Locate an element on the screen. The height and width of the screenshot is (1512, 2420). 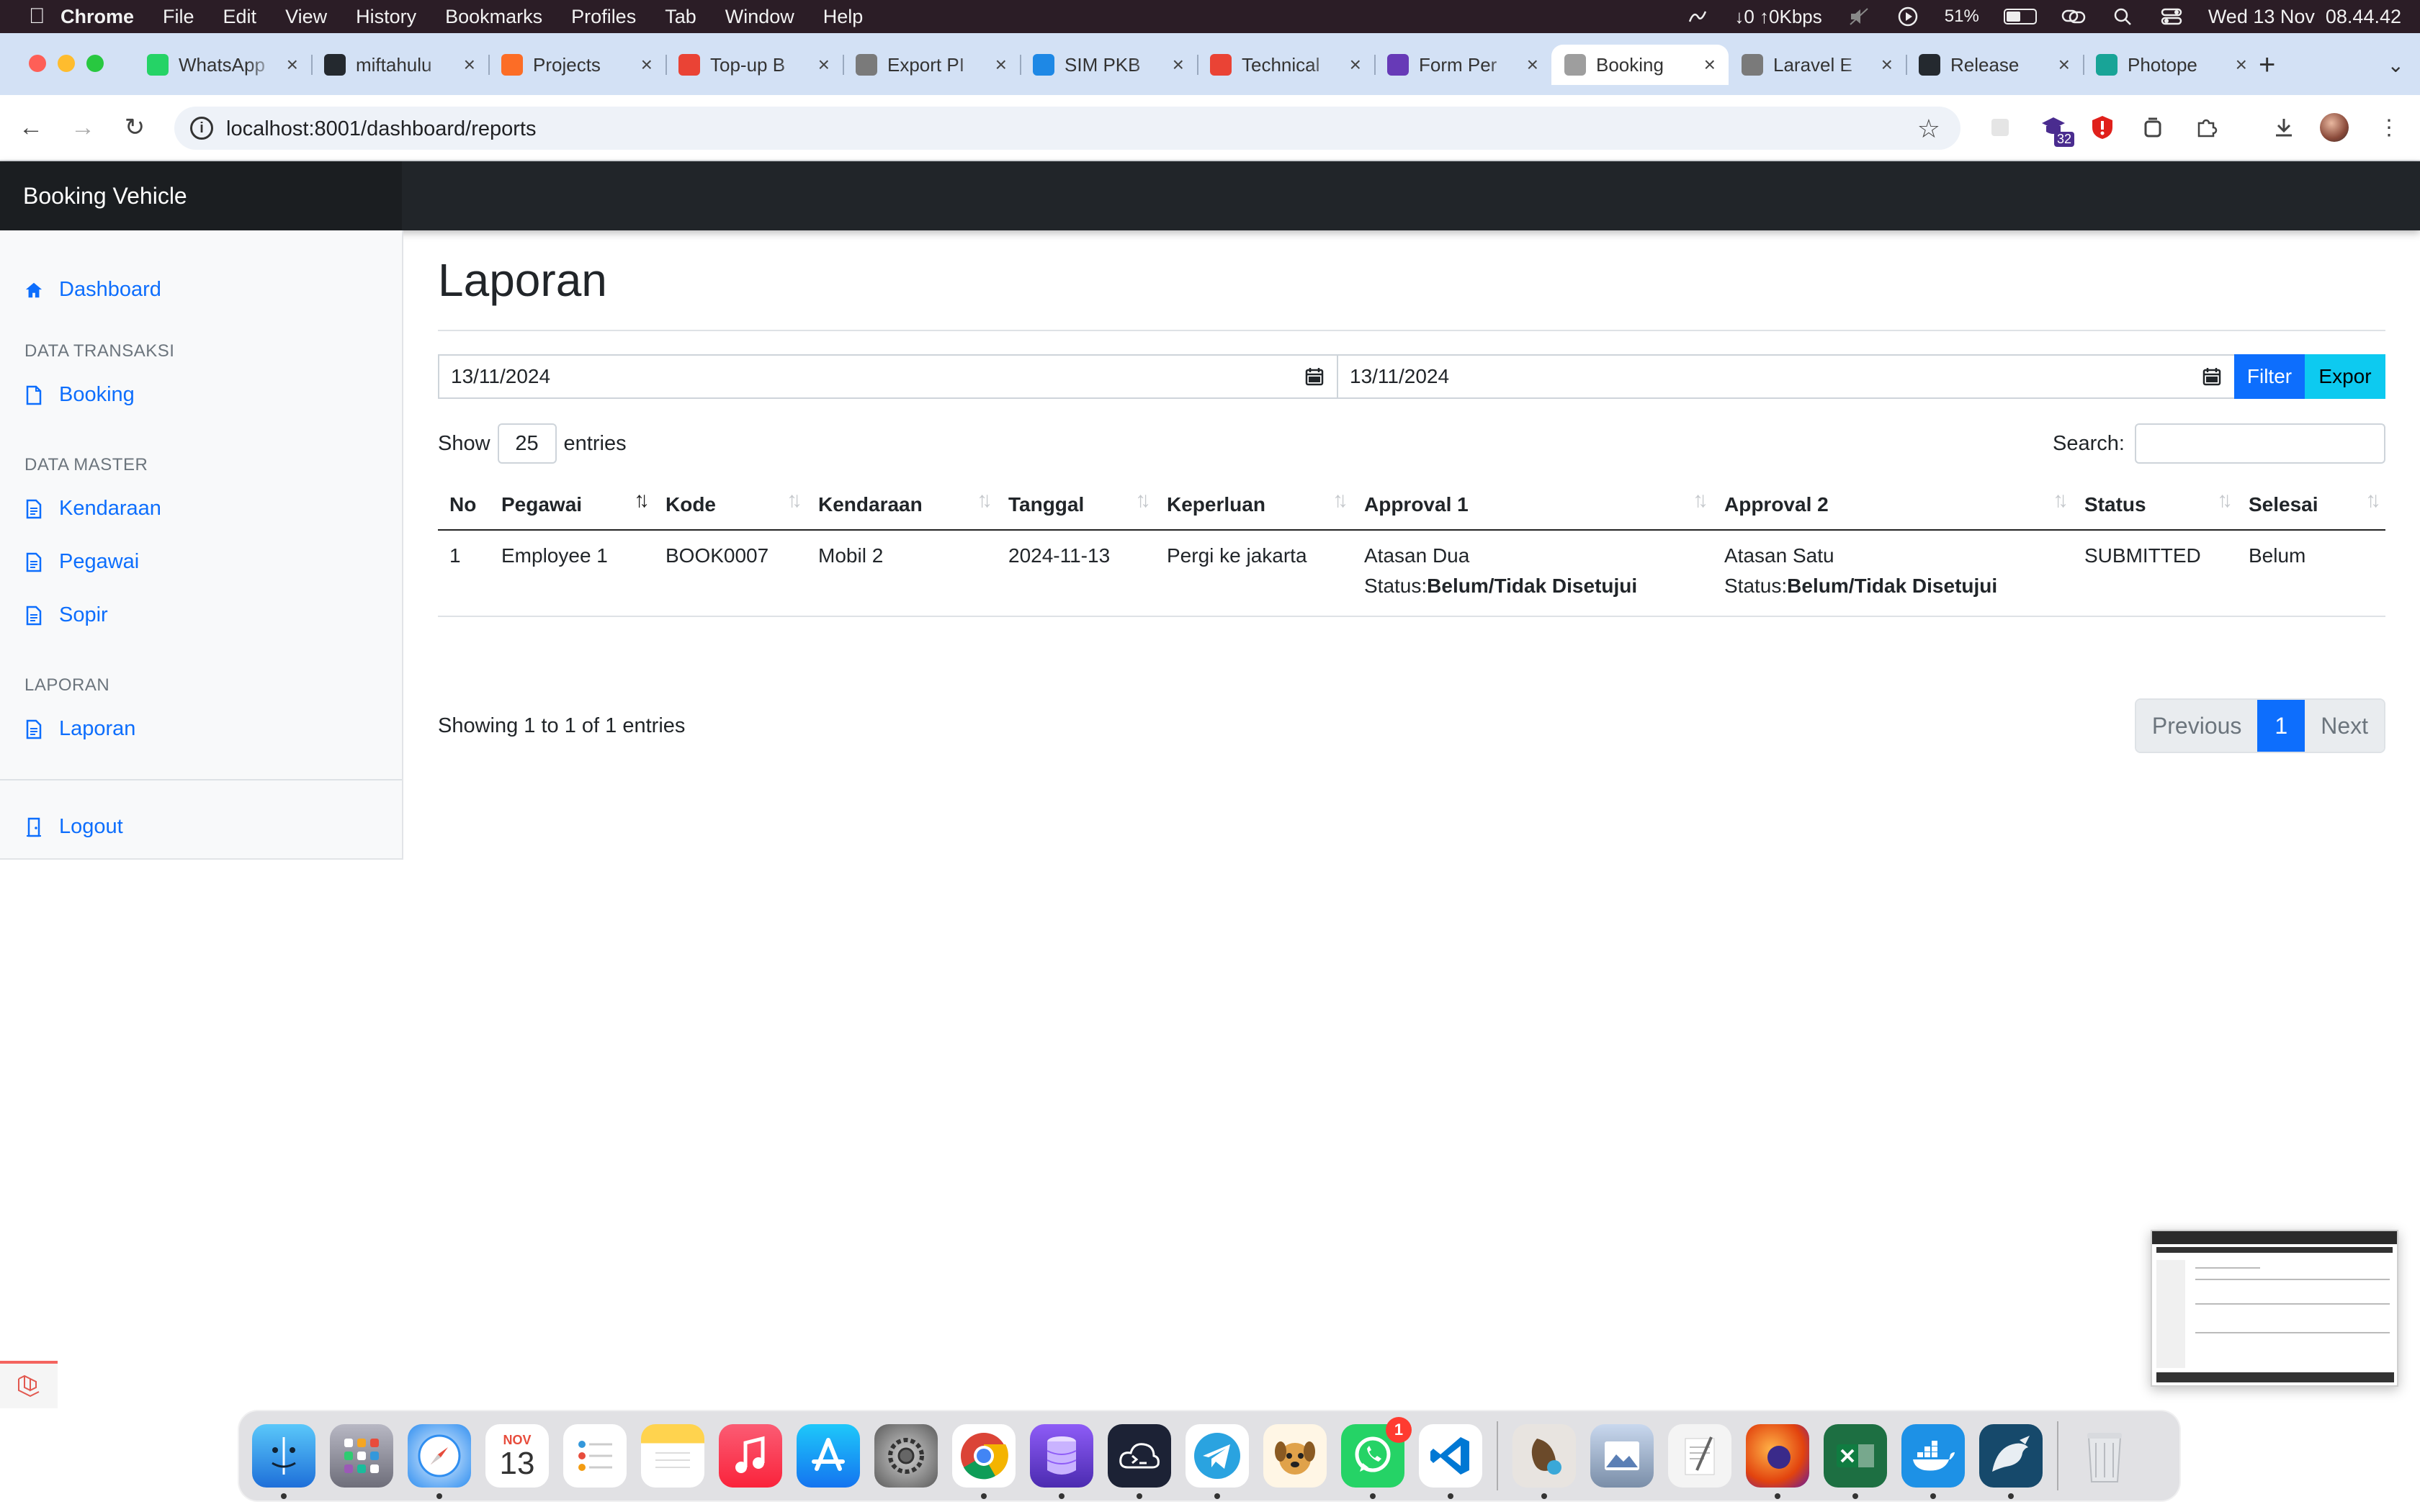
mute-icon is located at coordinates (1859, 16).